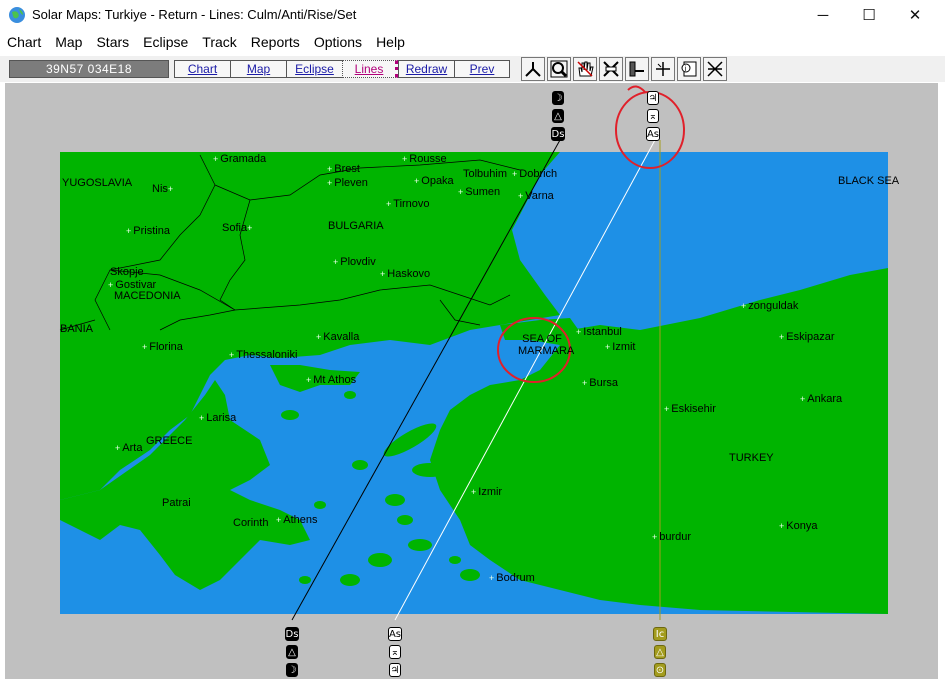 This screenshot has height=686, width=945. I want to click on city-label: Corinth, so click(251, 523).